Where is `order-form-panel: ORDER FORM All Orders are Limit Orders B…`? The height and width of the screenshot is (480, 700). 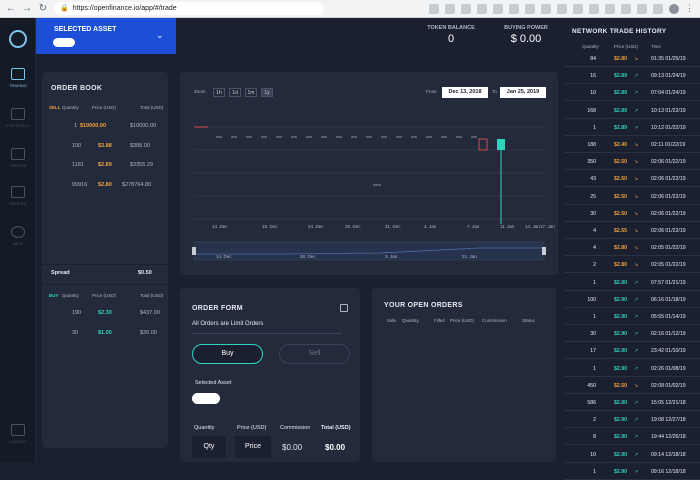 order-form-panel: ORDER FORM All Orders are Limit Orders B… is located at coordinates (270, 375).